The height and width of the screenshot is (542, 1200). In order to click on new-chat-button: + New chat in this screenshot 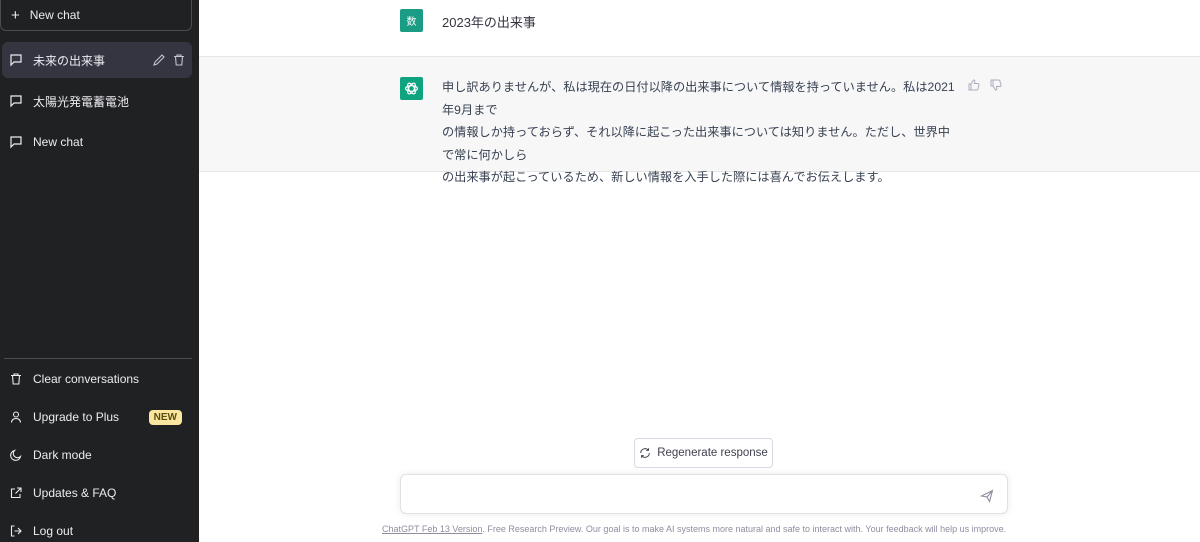, I will do `click(96, 15)`.